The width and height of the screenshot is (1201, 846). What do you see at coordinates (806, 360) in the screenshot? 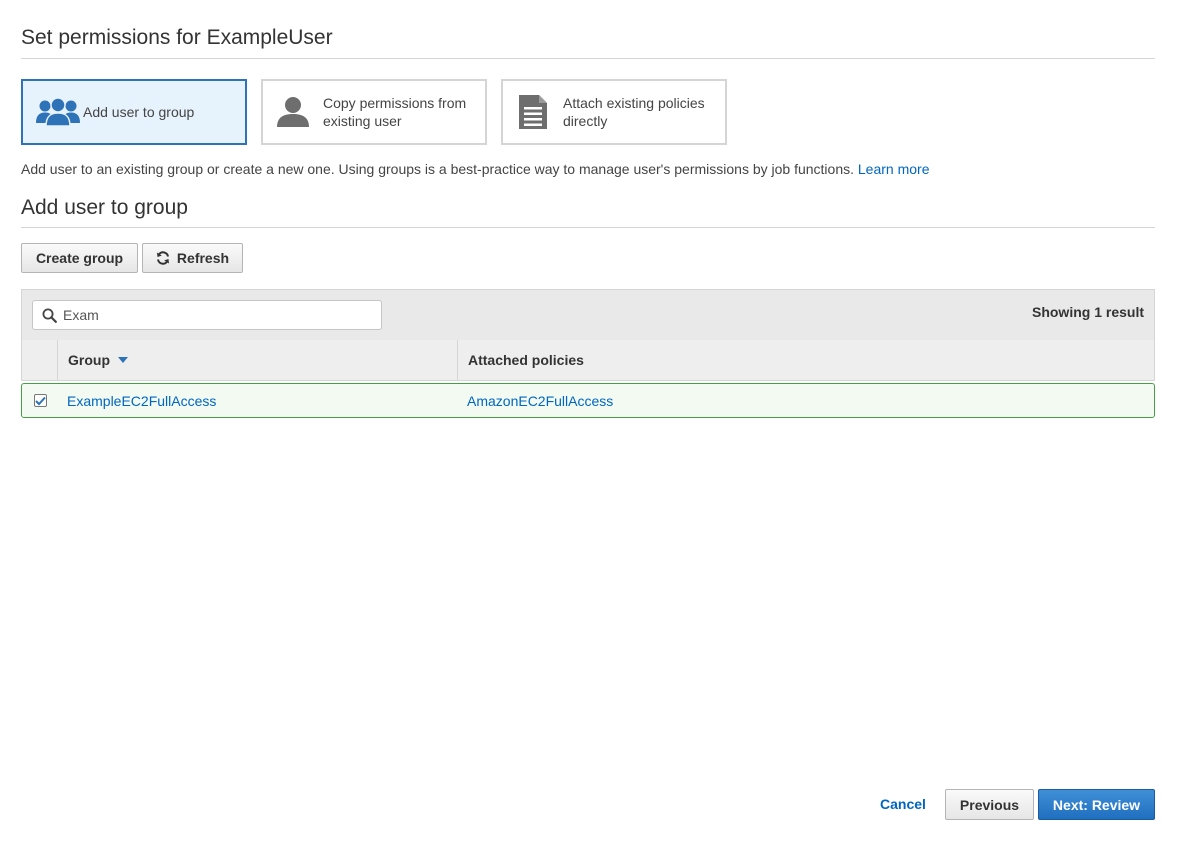
I see `column-header-policies: Attached policies` at bounding box center [806, 360].